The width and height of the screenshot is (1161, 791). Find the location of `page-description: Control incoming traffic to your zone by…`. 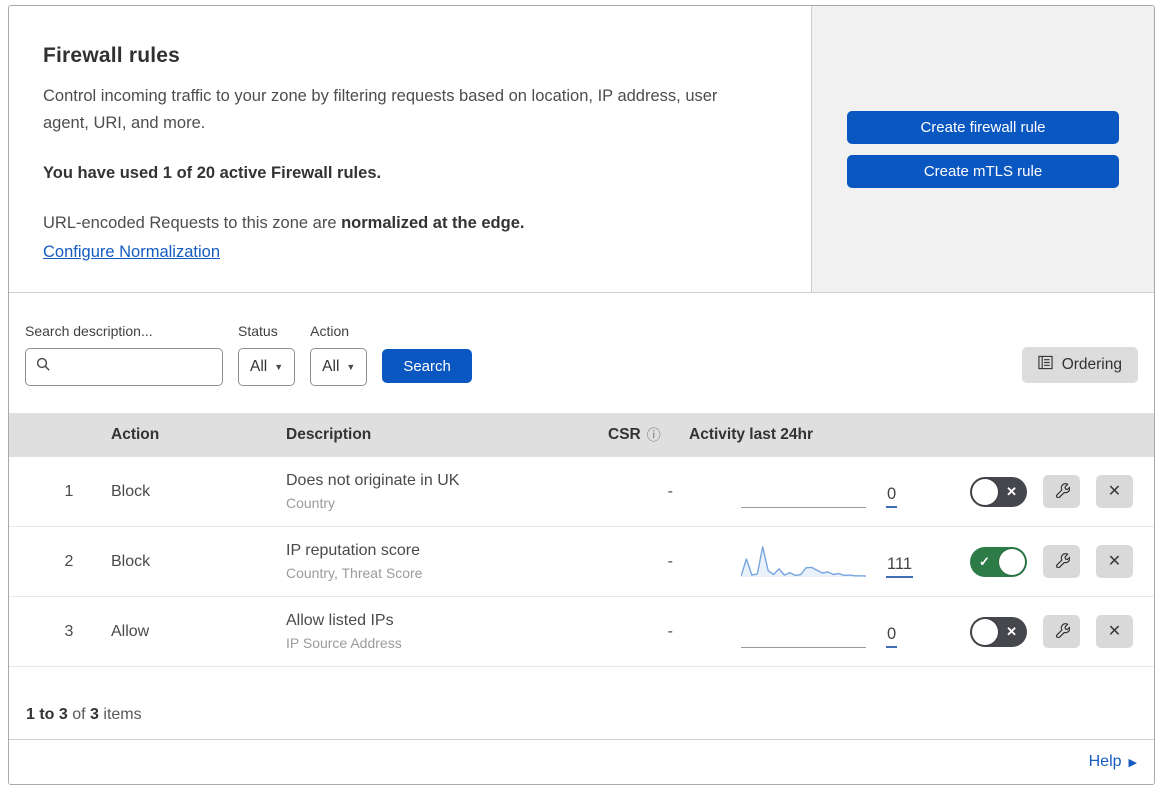

page-description: Control incoming traffic to your zone by… is located at coordinates (380, 109).